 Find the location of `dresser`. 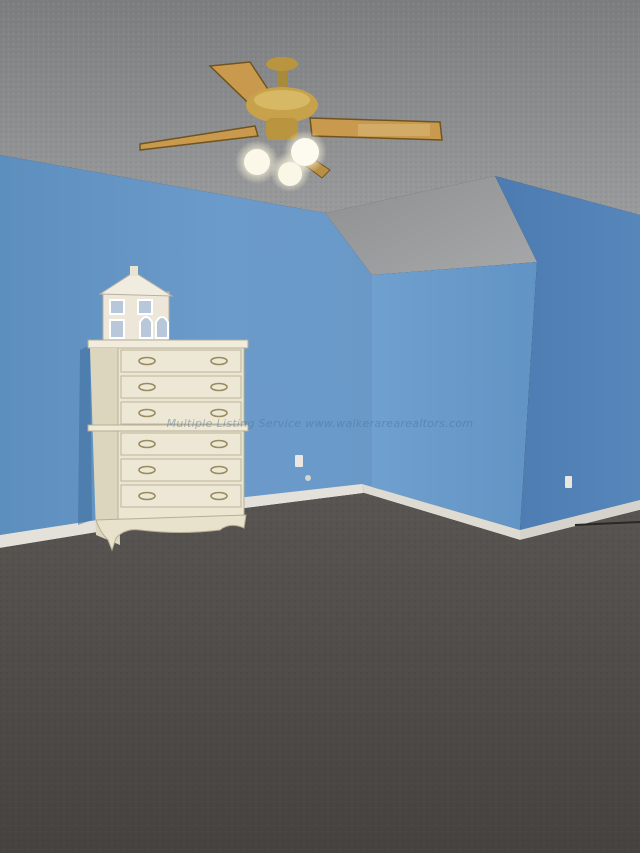

dresser is located at coordinates (168, 445).